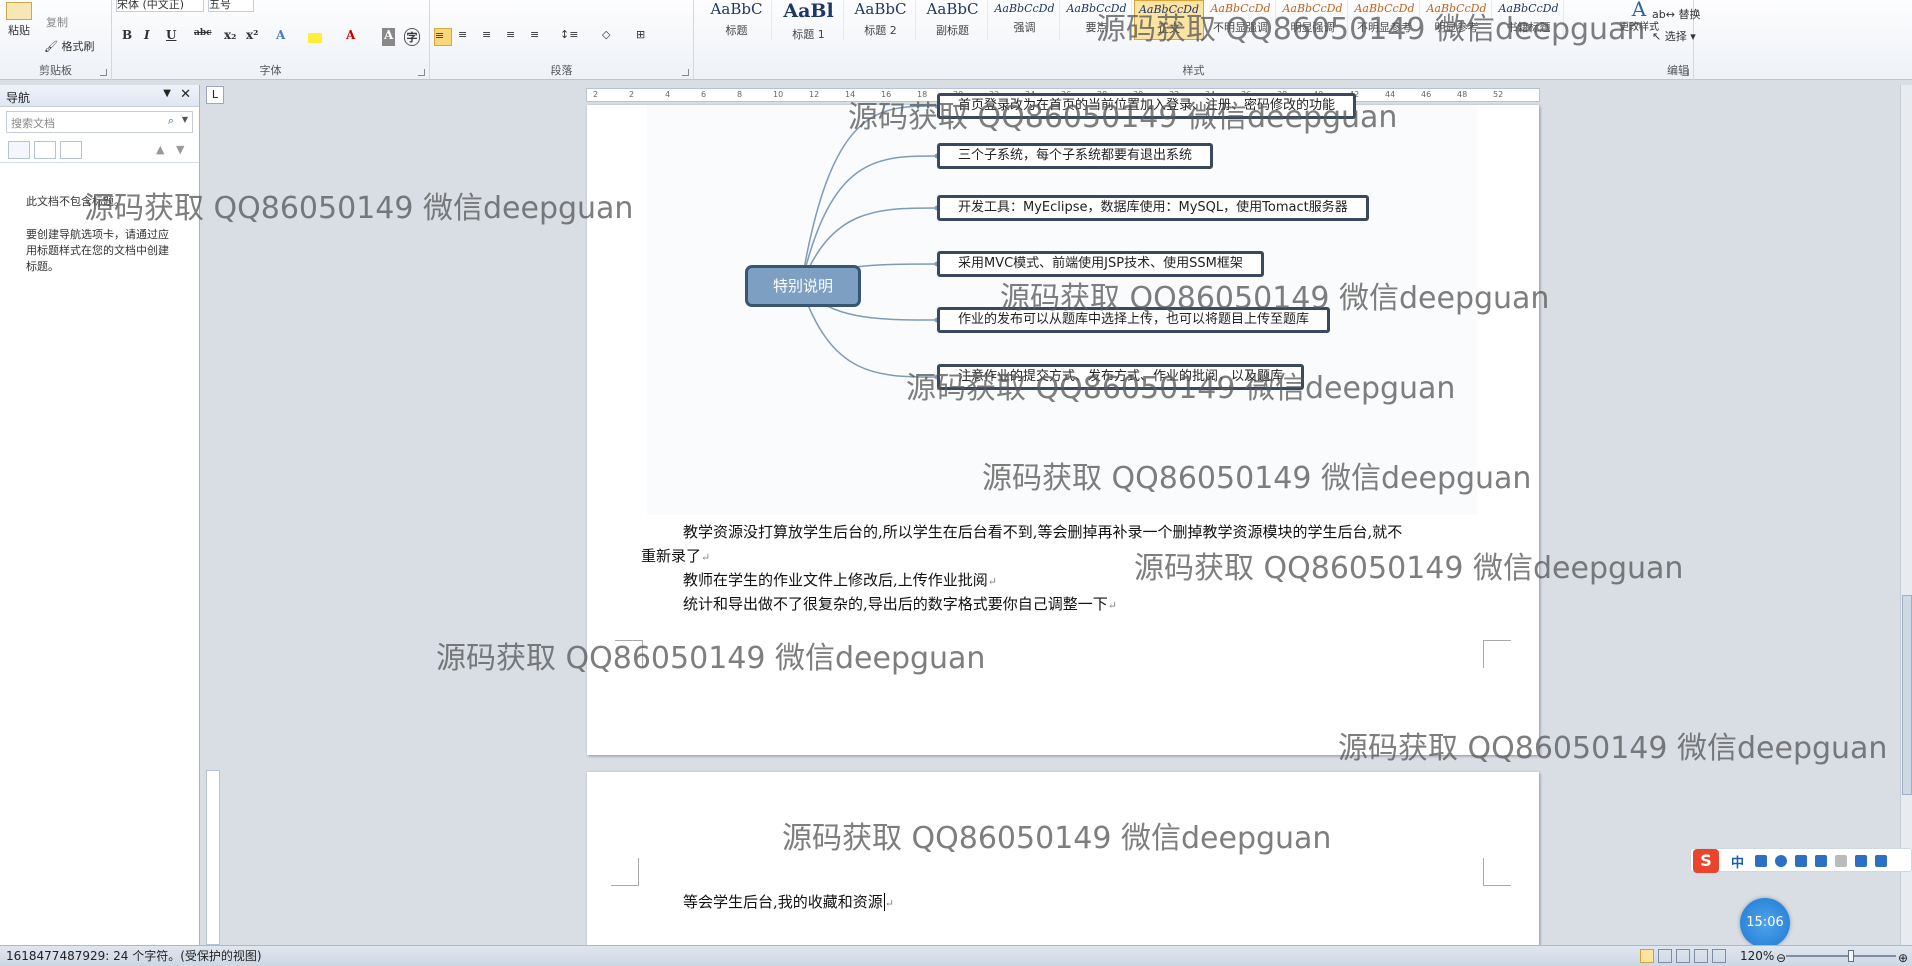 Image resolution: width=1912 pixels, height=966 pixels. Describe the element at coordinates (185, 94) in the screenshot. I see `nav-close-icon: ✕` at that location.